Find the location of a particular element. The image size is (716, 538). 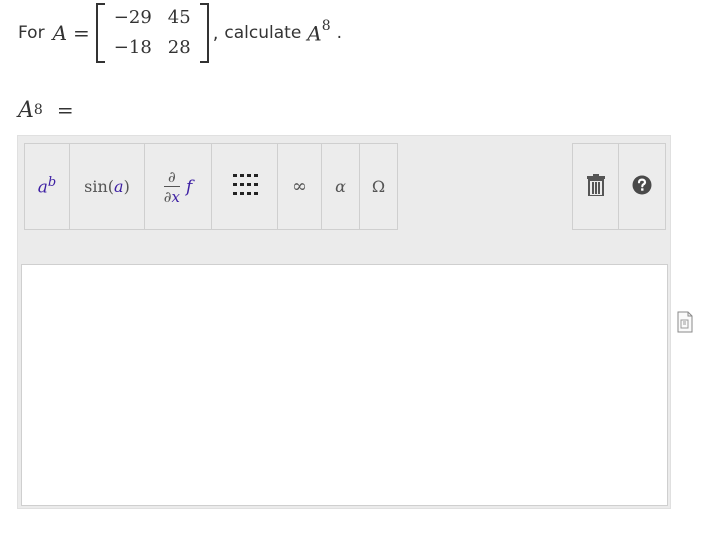

power-button: ab is located at coordinates (47, 186).